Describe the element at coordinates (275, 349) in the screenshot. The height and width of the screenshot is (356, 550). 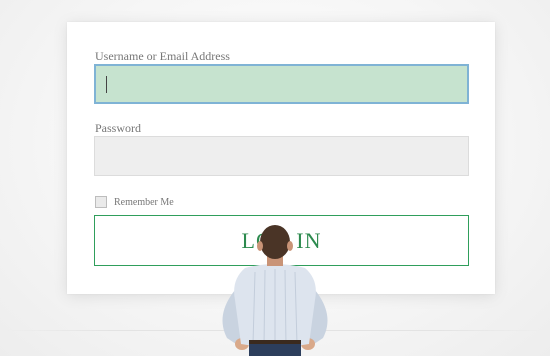
I see `jeans` at that location.